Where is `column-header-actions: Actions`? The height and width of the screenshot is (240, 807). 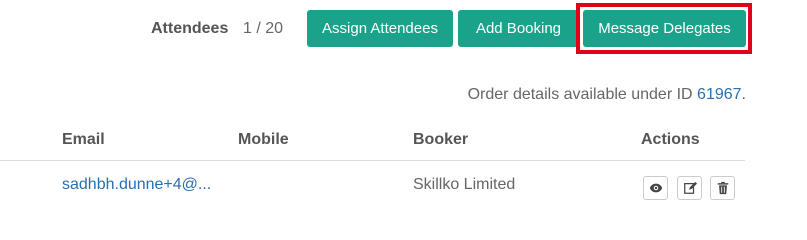
column-header-actions: Actions is located at coordinates (670, 139).